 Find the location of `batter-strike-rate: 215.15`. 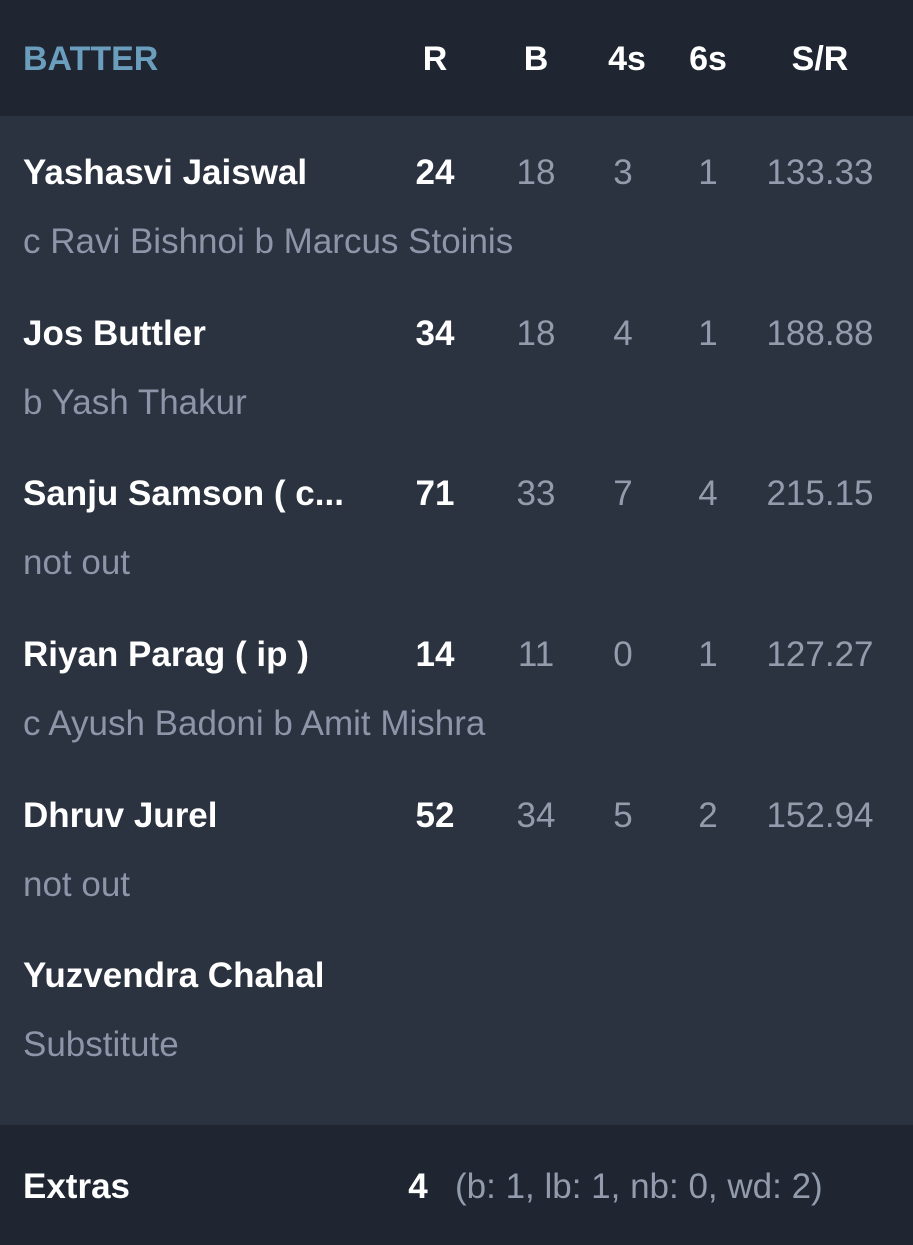

batter-strike-rate: 215.15 is located at coordinates (820, 493).